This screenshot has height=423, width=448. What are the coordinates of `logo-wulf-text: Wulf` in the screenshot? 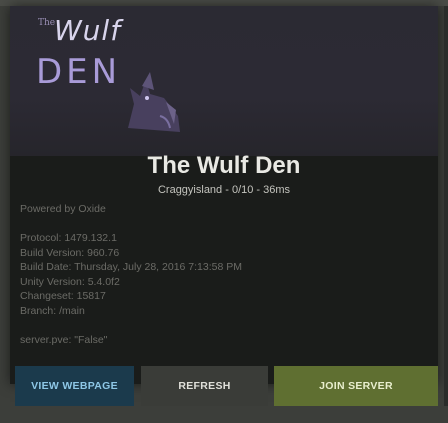 It's located at (88, 30).